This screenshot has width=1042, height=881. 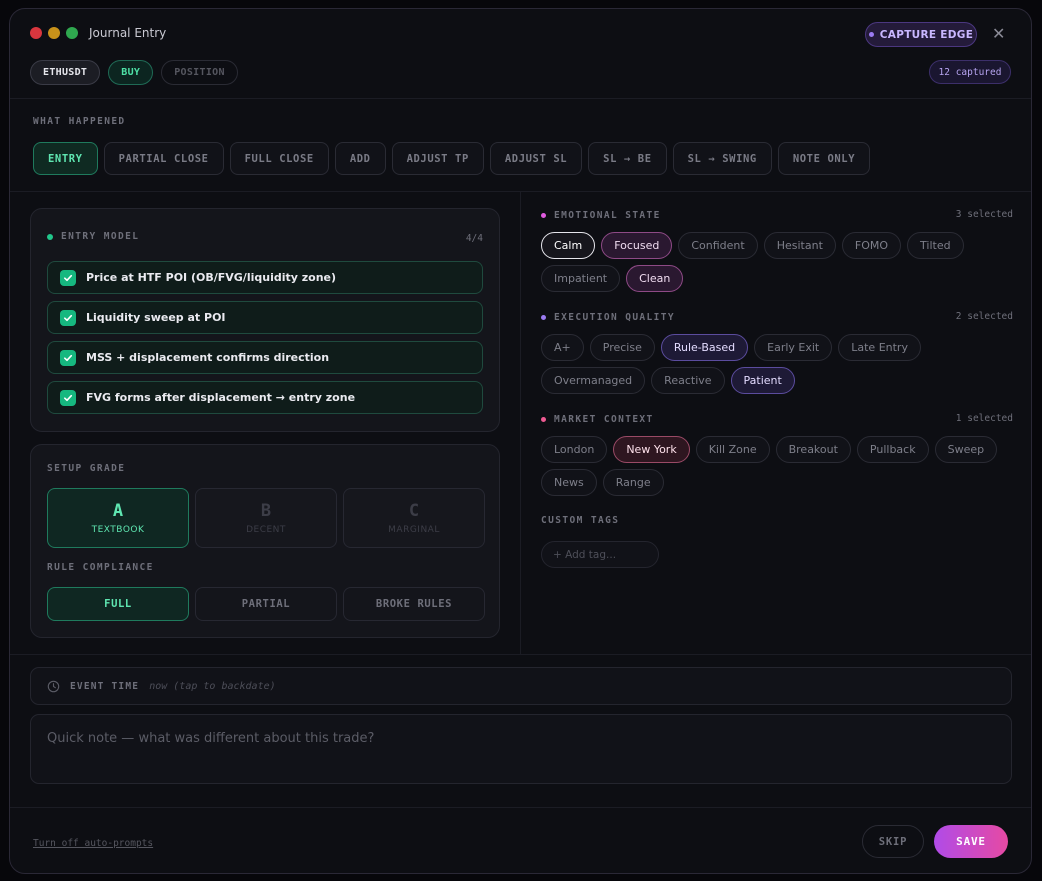 I want to click on action-adjust-tp-button: ADJUST TP, so click(x=437, y=158).